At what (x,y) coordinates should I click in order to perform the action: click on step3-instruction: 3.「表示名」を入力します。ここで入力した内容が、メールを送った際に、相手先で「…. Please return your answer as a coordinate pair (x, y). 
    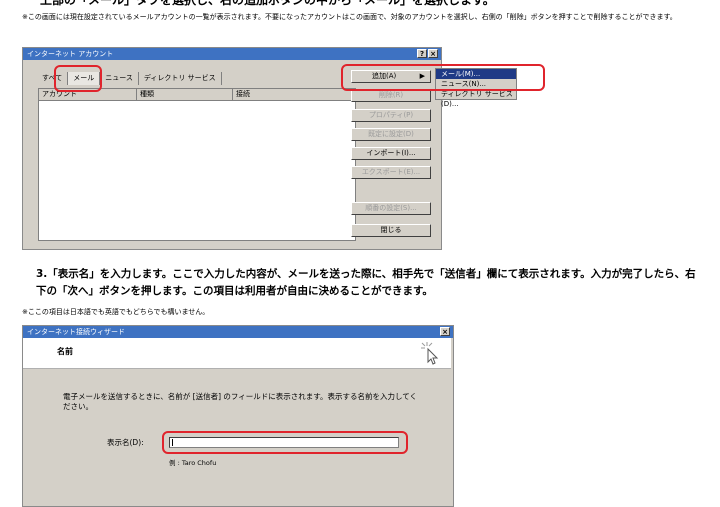
    Looking at the image, I should click on (366, 282).